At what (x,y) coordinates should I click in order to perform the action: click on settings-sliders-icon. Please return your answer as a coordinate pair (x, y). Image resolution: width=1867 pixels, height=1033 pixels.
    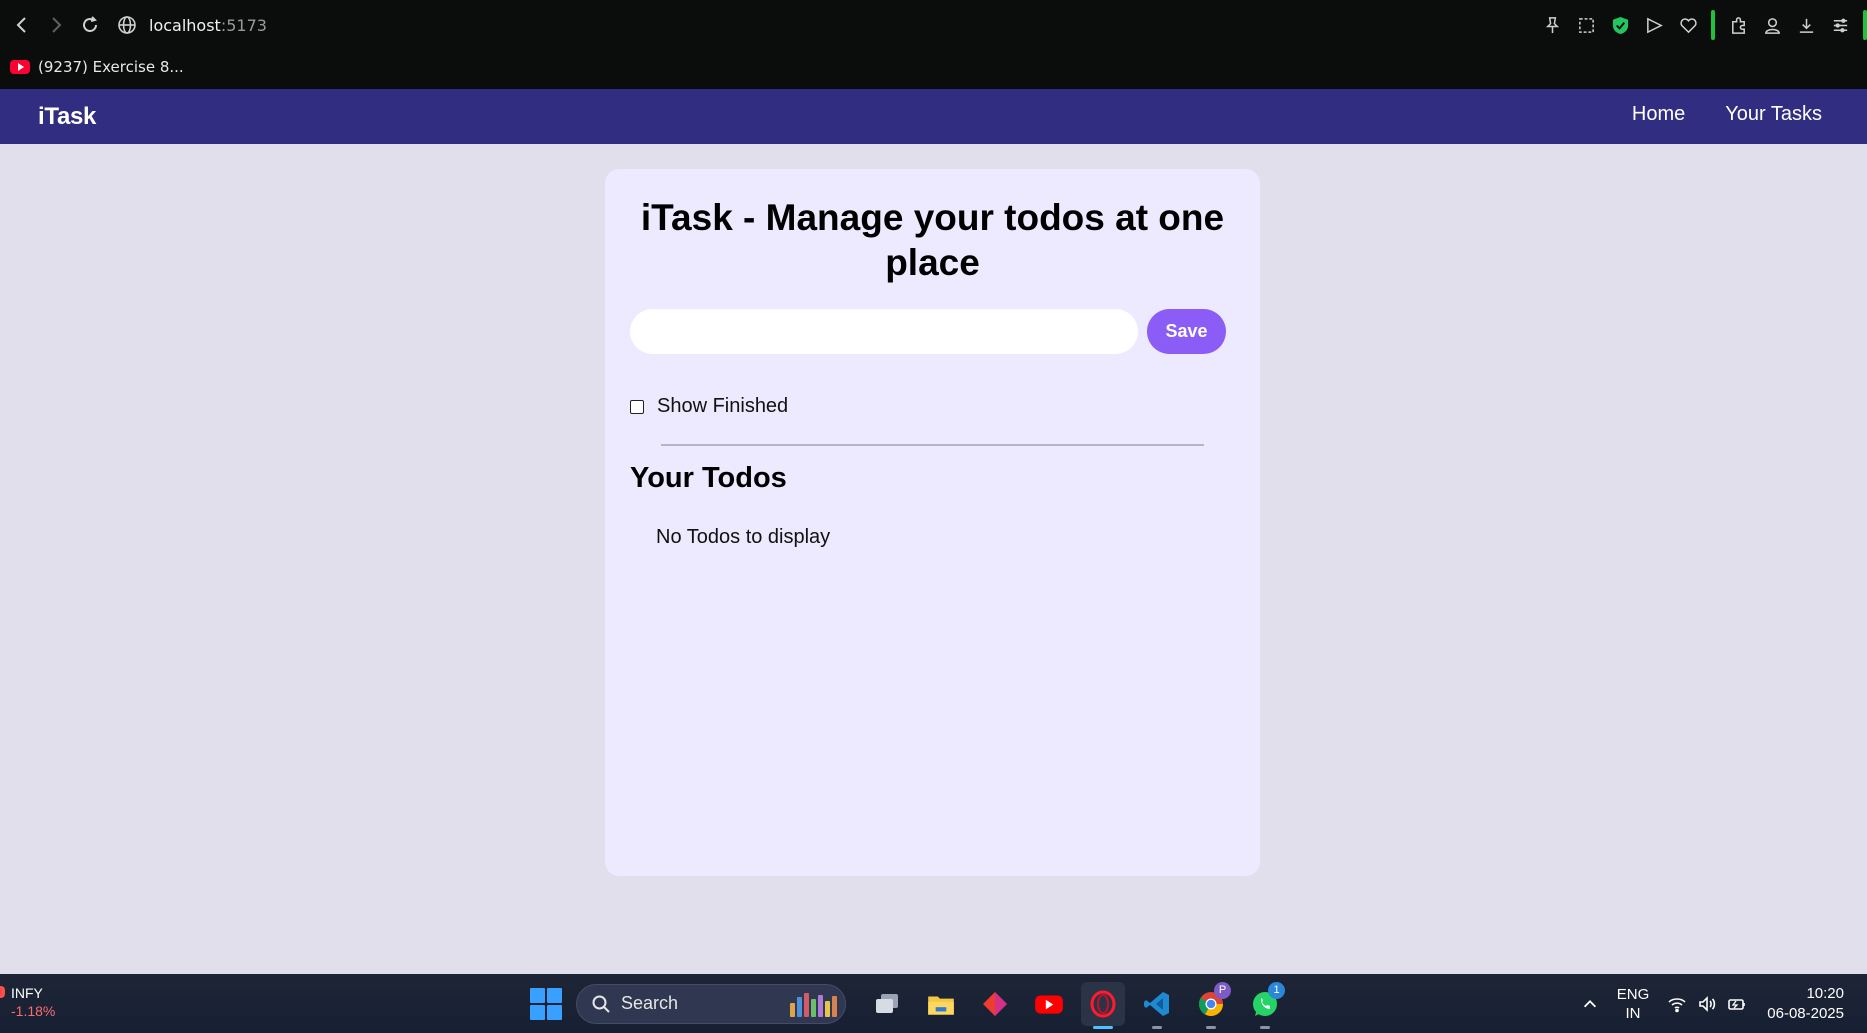
    Looking at the image, I should click on (1840, 25).